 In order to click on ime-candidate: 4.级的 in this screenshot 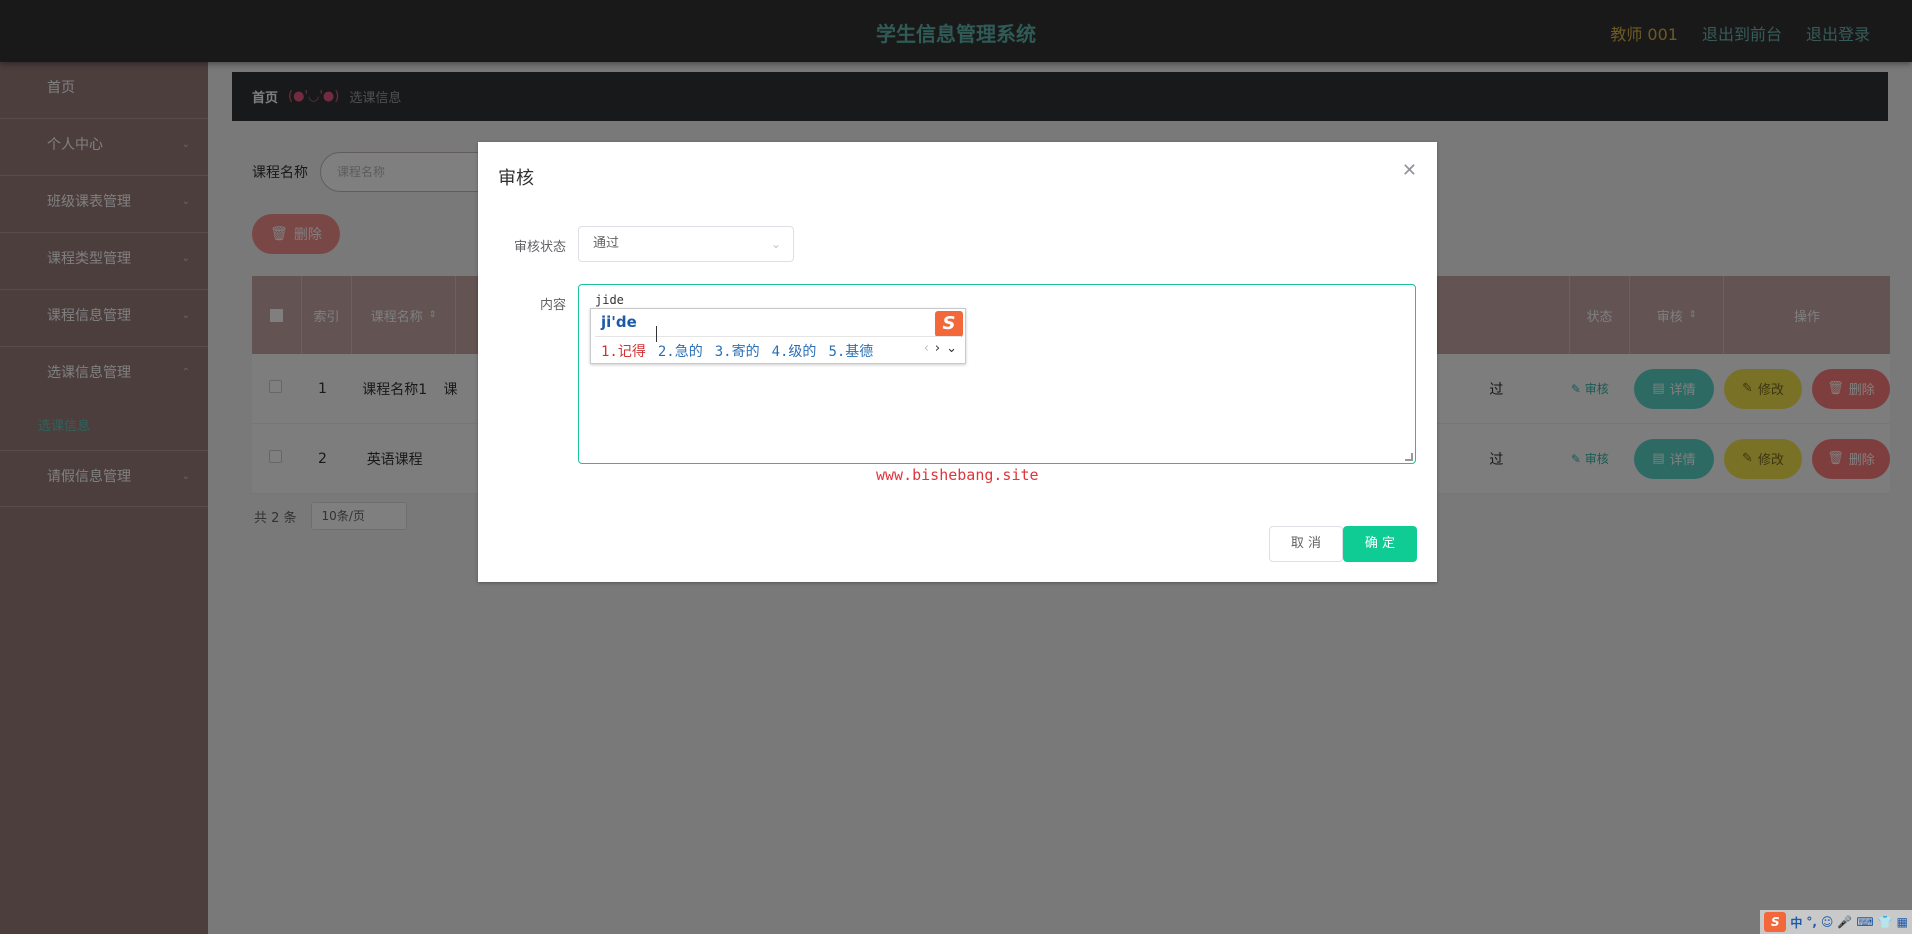, I will do `click(794, 351)`.